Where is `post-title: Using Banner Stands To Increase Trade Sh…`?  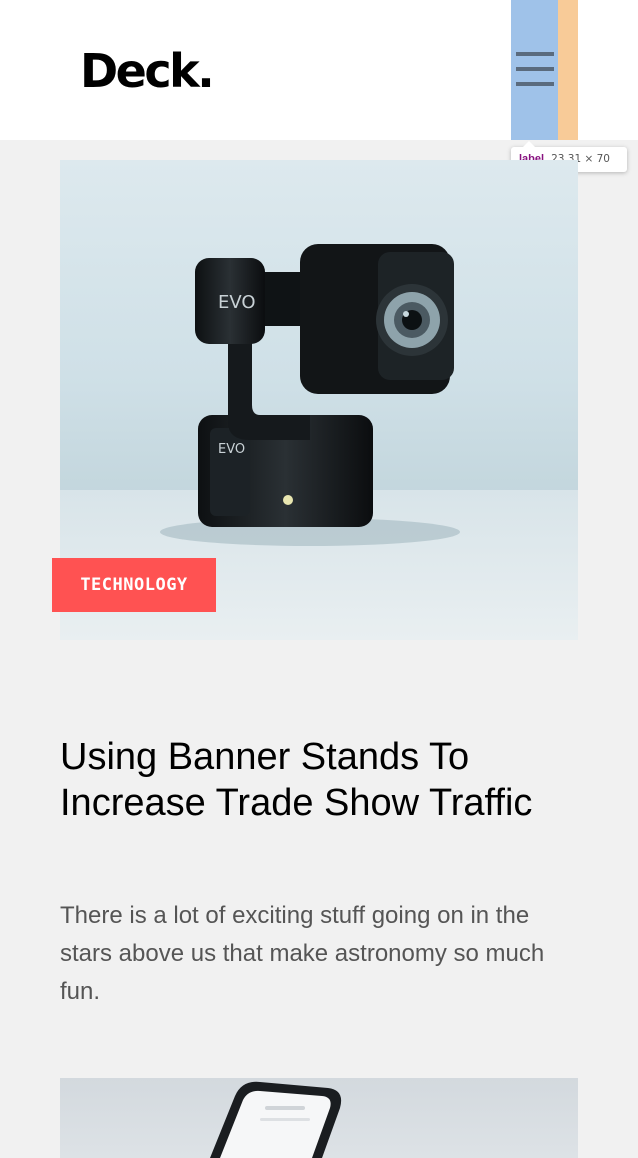 post-title: Using Banner Stands To Increase Trade Sh… is located at coordinates (300, 780).